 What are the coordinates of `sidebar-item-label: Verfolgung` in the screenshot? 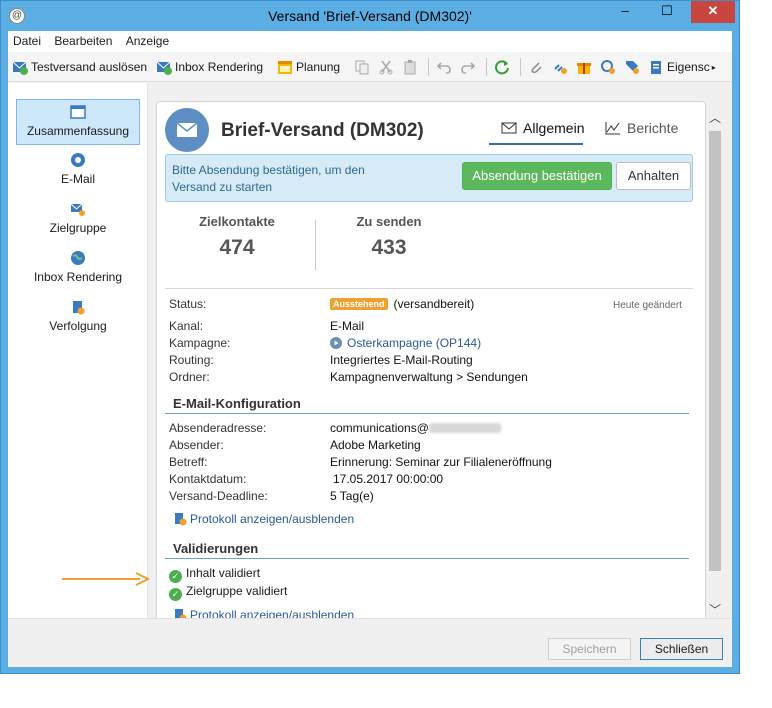 It's located at (78, 326).